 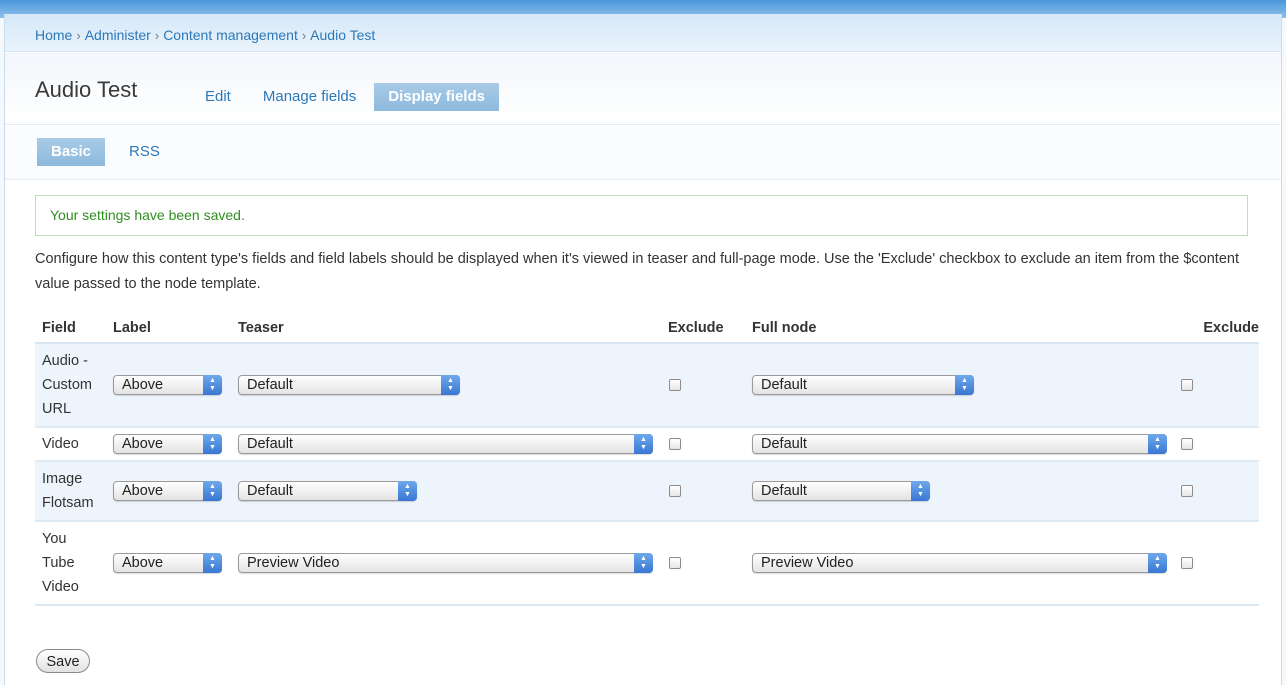 What do you see at coordinates (71, 152) in the screenshot?
I see `subtab-basic: Basic` at bounding box center [71, 152].